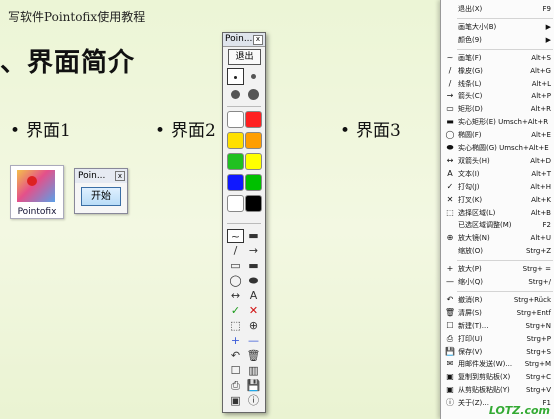  What do you see at coordinates (450, 238) in the screenshot?
I see `menu-item-icon: ⊕` at bounding box center [450, 238].